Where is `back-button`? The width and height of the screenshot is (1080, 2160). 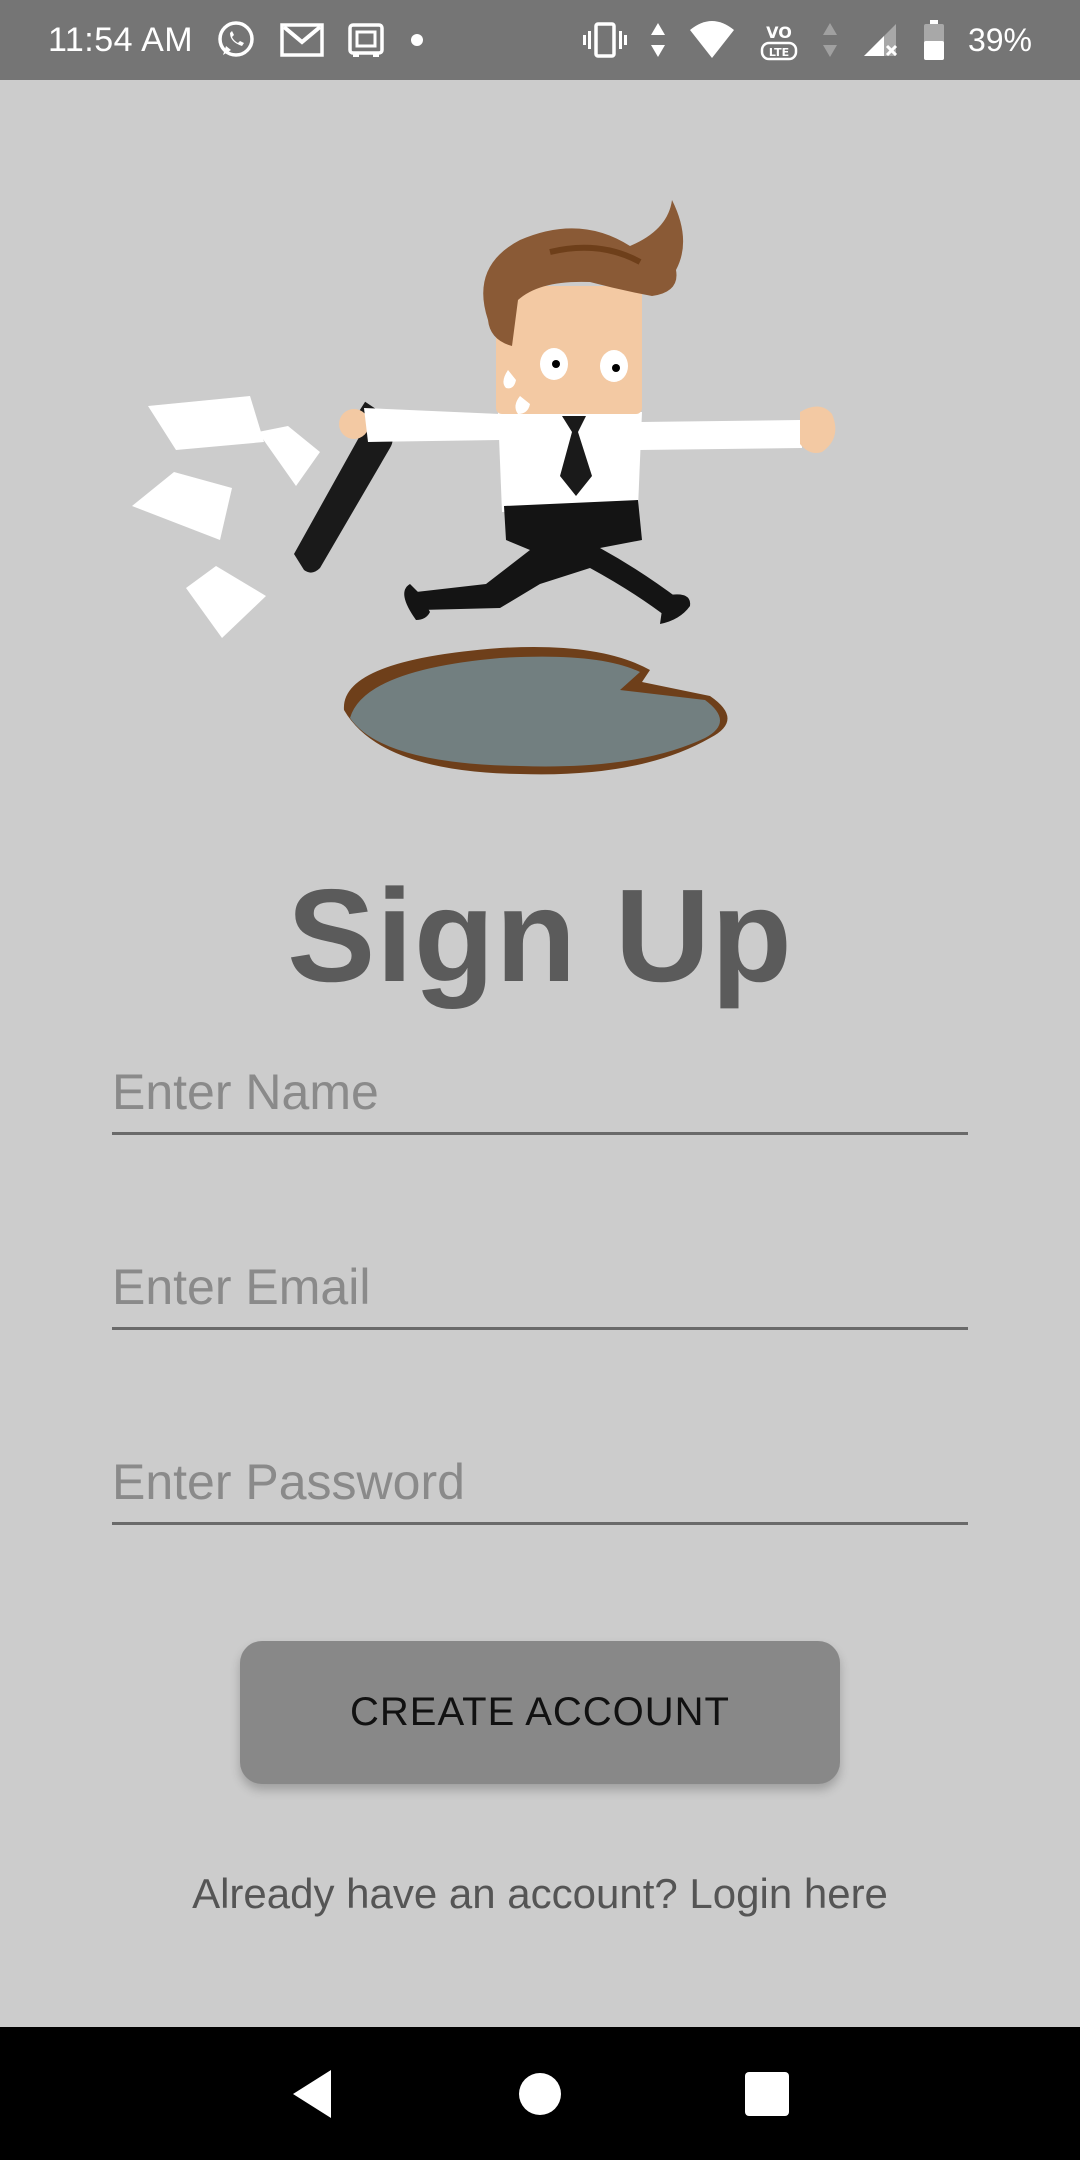 back-button is located at coordinates (313, 2094).